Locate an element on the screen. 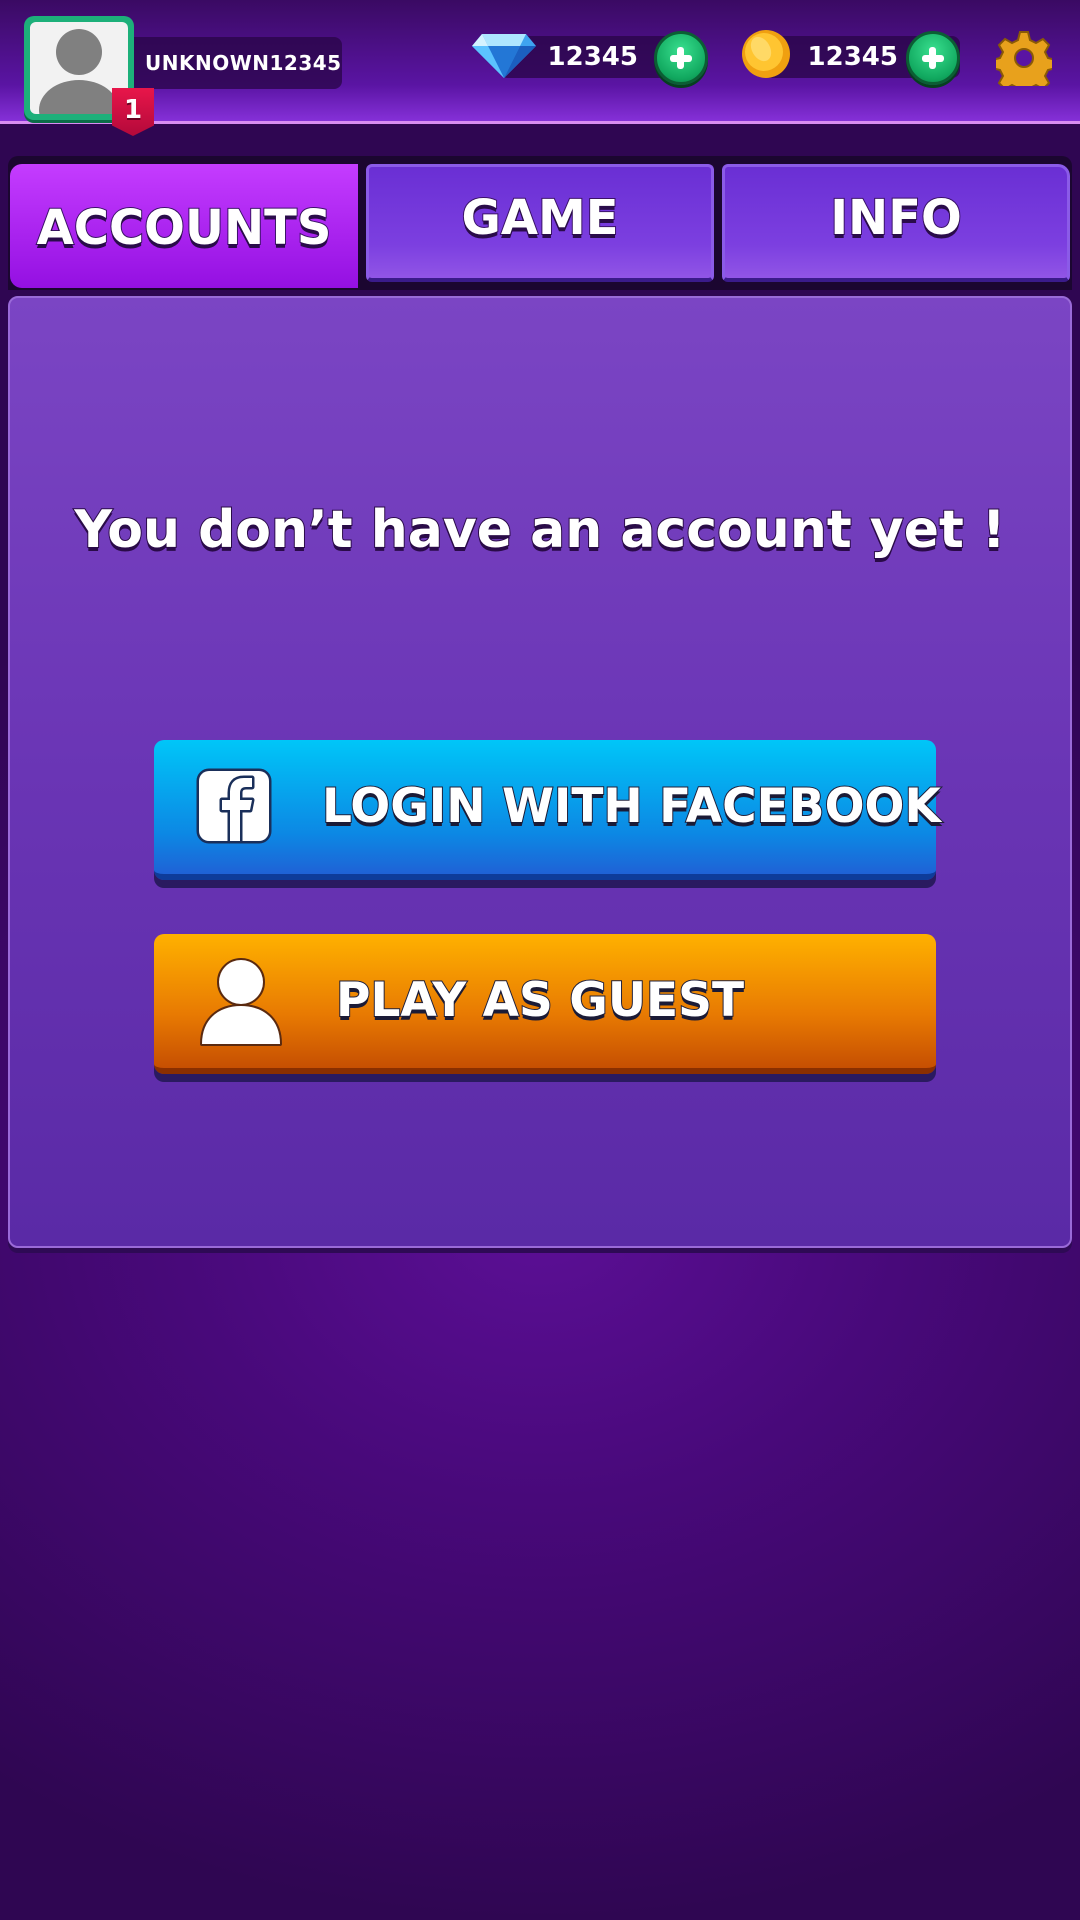 The width and height of the screenshot is (1080, 1920). coin-icon is located at coordinates (766, 54).